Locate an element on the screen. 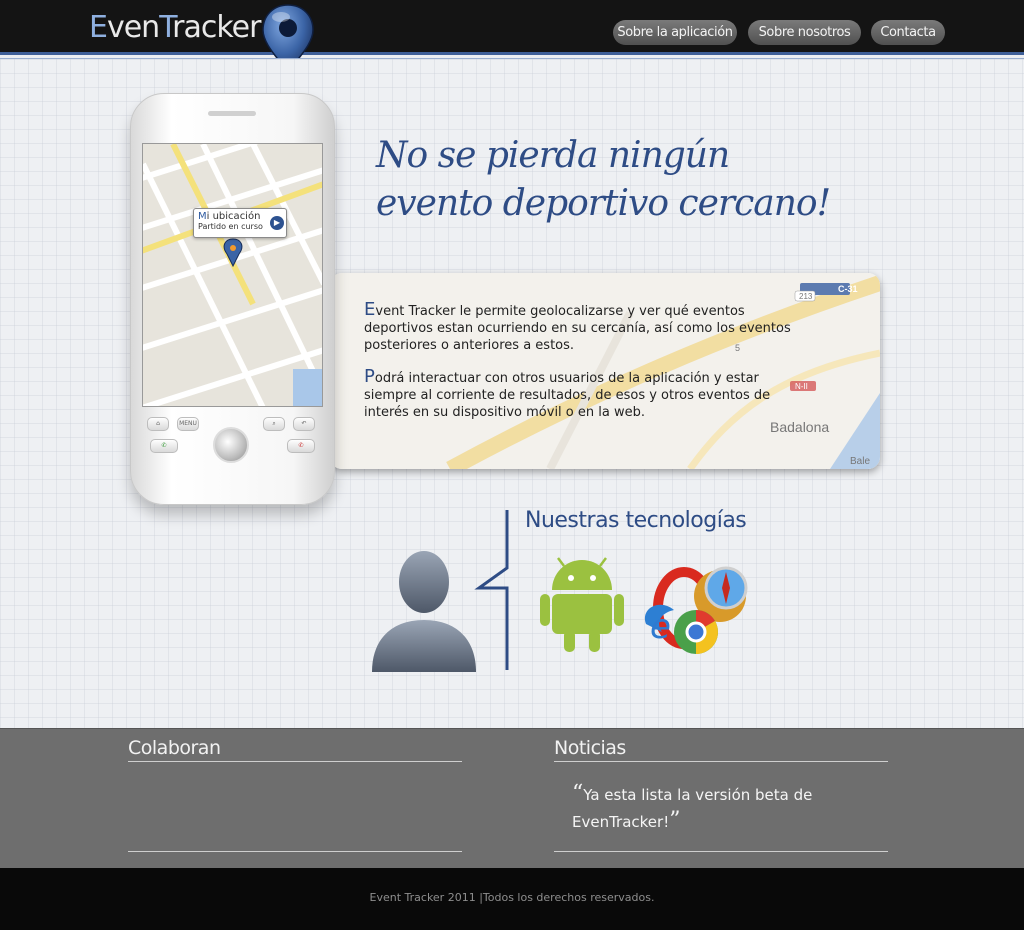 The image size is (1024, 930). map-label-c31: C-31 is located at coordinates (848, 289).